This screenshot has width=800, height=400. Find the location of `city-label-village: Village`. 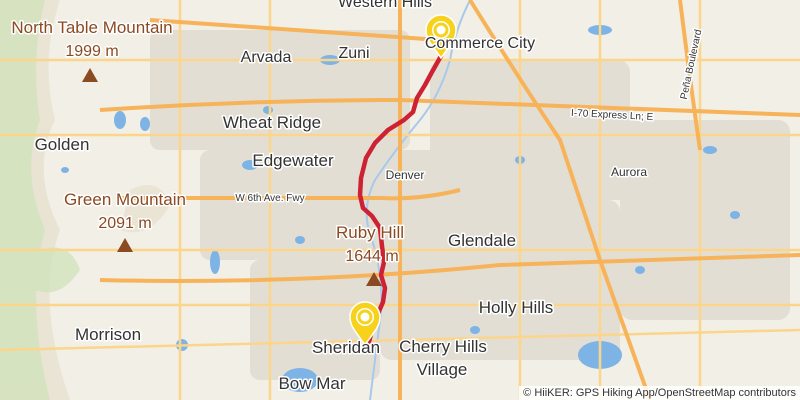

city-label-village: Village is located at coordinates (442, 369).